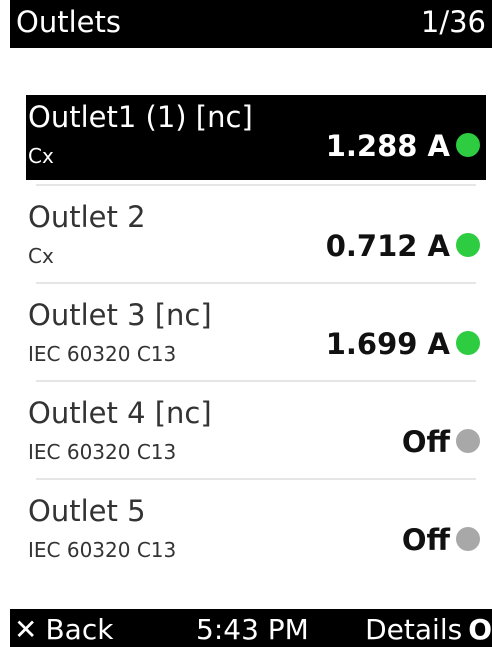 Image resolution: width=492 pixels, height=647 pixels. What do you see at coordinates (387, 344) in the screenshot?
I see `outlet-current: 1.699 A` at bounding box center [387, 344].